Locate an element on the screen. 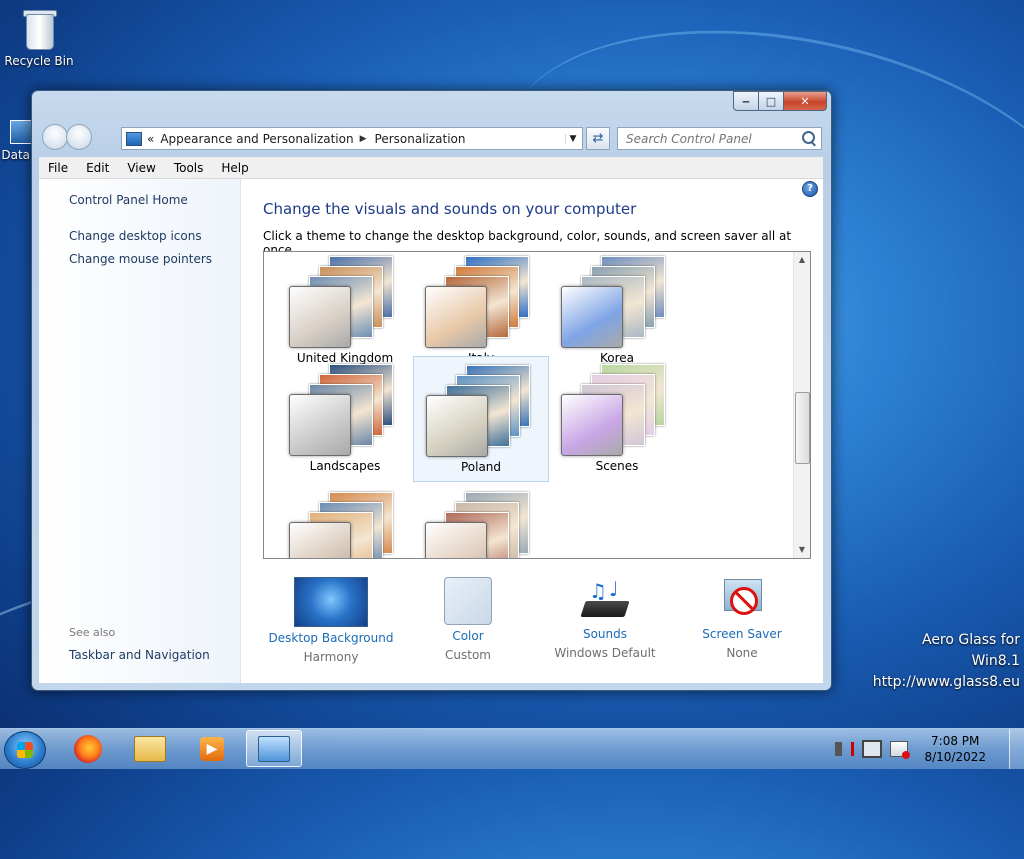 The image size is (1024, 859). color-link: Color is located at coordinates (468, 636).